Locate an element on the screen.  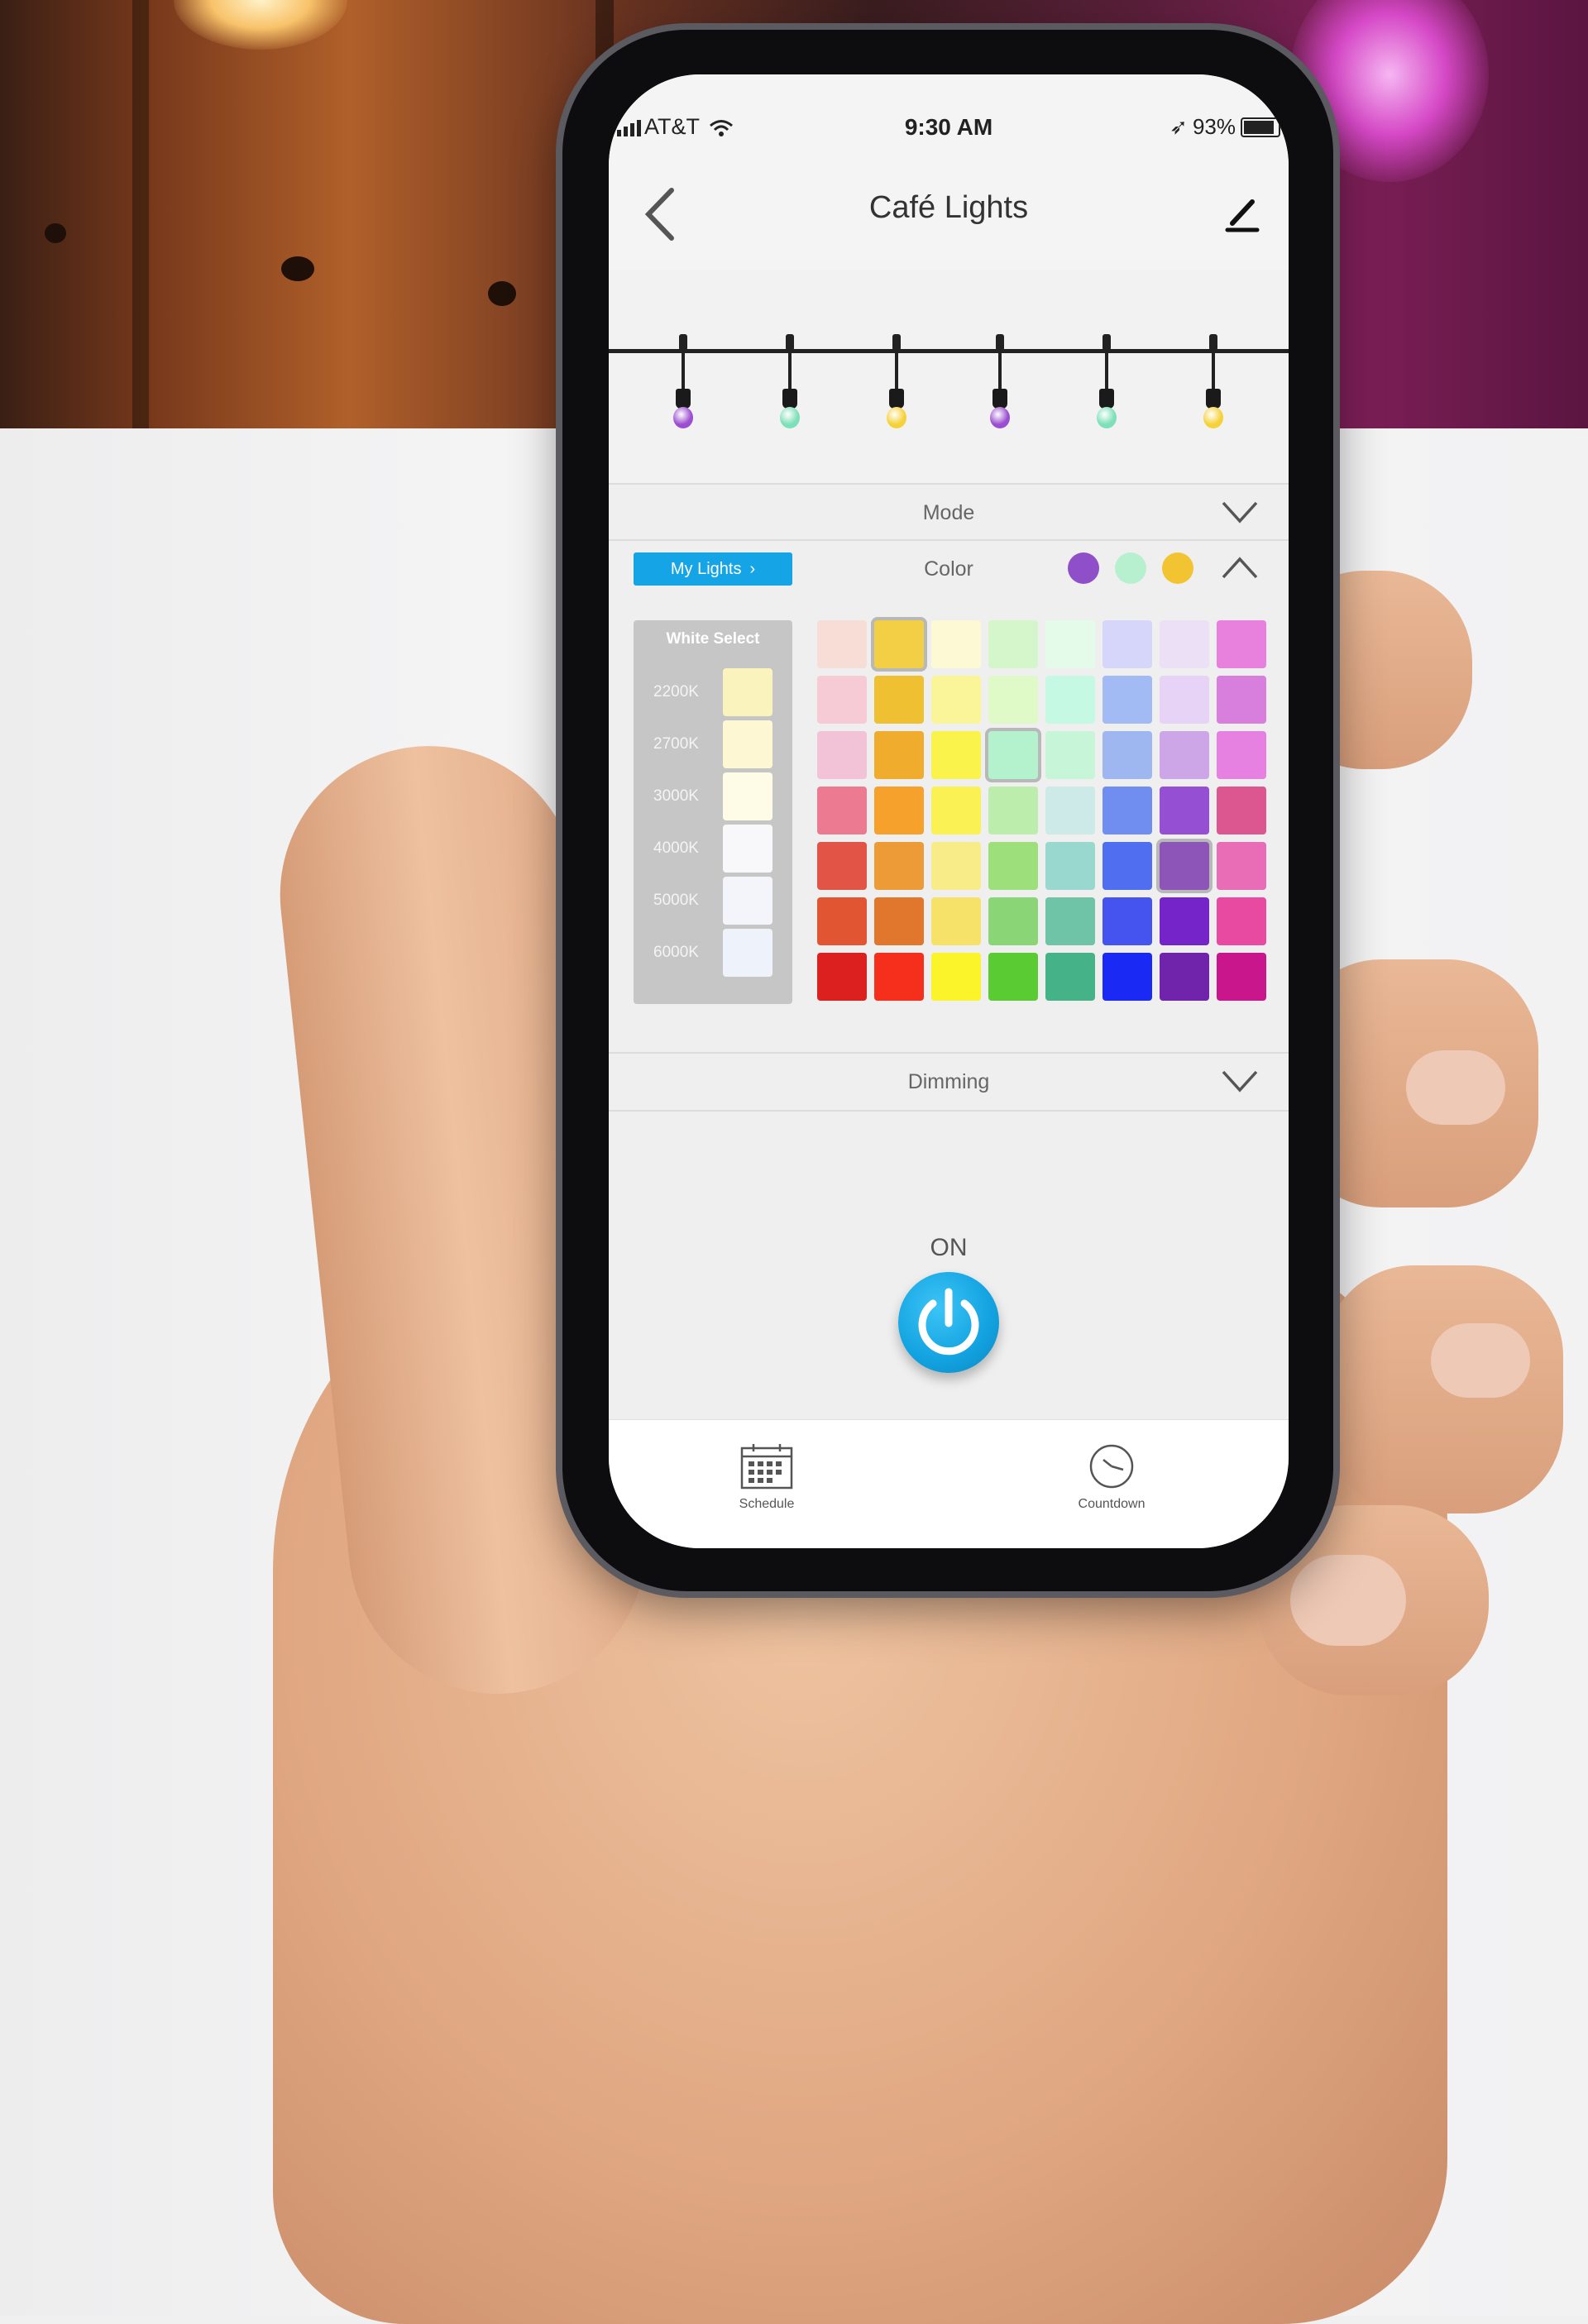
white-select-option: 4000K is located at coordinates (713, 849).